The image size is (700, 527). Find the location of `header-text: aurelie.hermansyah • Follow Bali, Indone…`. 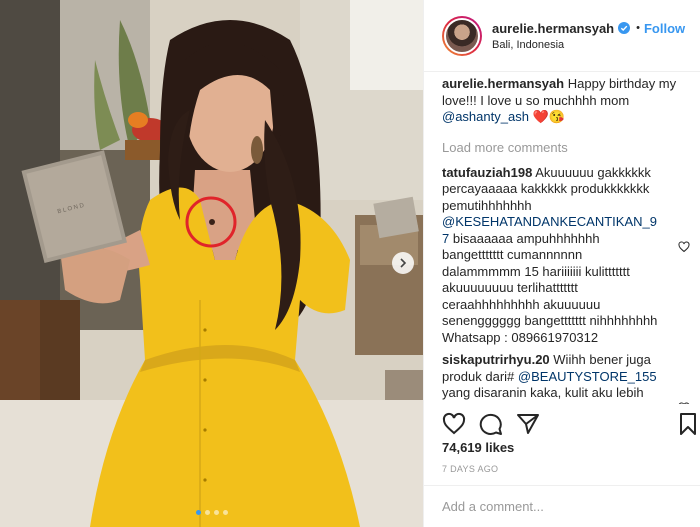

header-text: aurelie.hermansyah • Follow Bali, Indone… is located at coordinates (588, 36).